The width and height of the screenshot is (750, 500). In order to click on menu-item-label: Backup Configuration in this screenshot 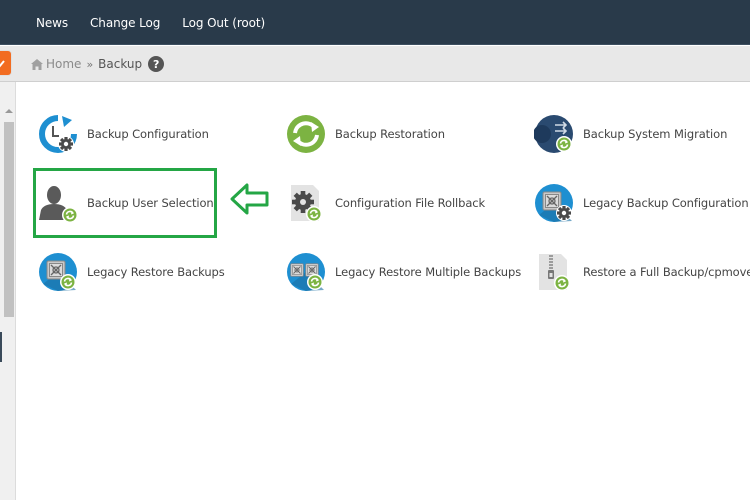, I will do `click(148, 134)`.